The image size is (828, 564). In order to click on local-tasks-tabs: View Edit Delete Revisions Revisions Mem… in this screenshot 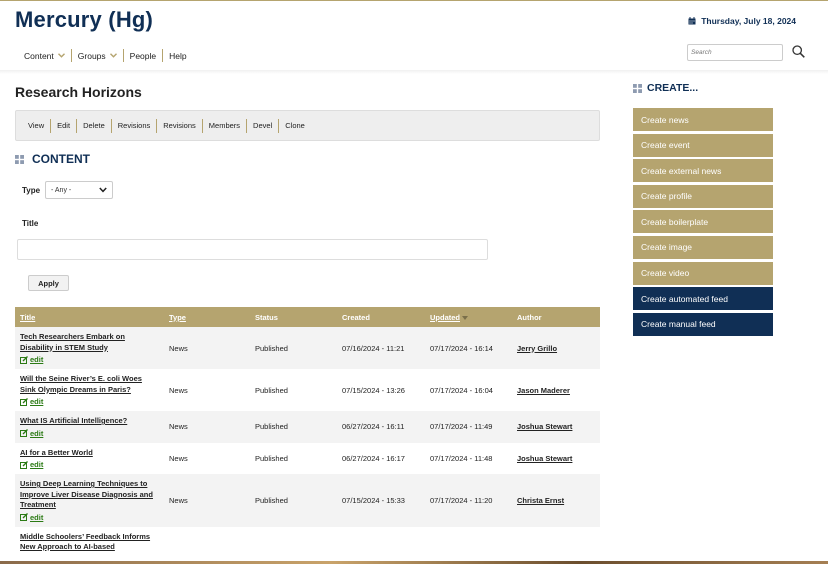, I will do `click(307, 125)`.